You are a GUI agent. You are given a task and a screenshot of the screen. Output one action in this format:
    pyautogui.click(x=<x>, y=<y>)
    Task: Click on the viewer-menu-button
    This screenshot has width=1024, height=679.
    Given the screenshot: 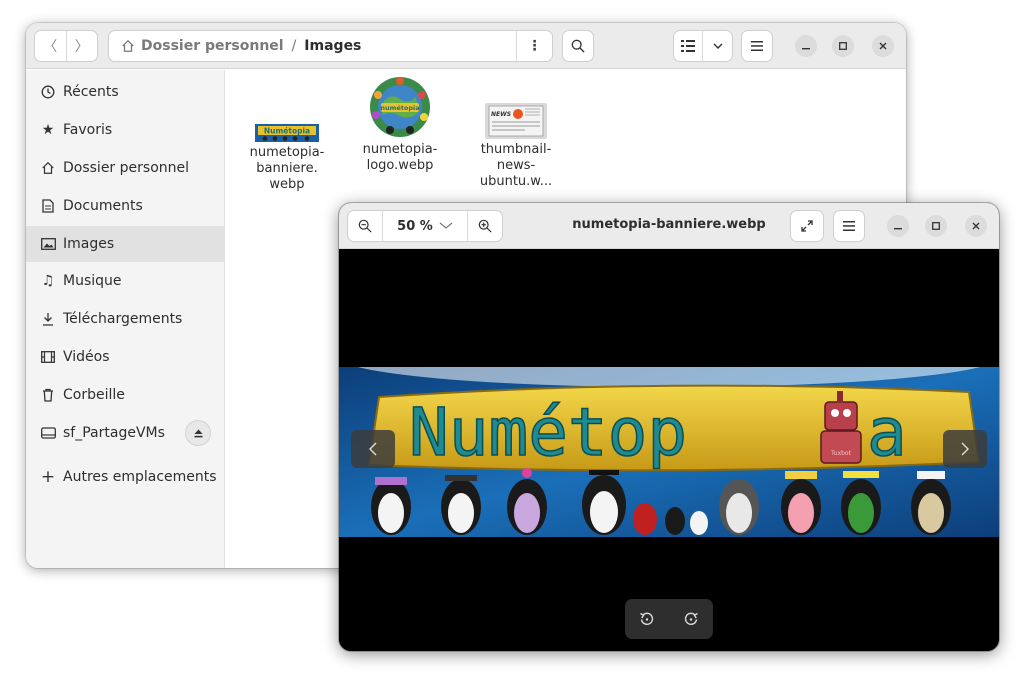 What is the action you would take?
    pyautogui.click(x=849, y=226)
    